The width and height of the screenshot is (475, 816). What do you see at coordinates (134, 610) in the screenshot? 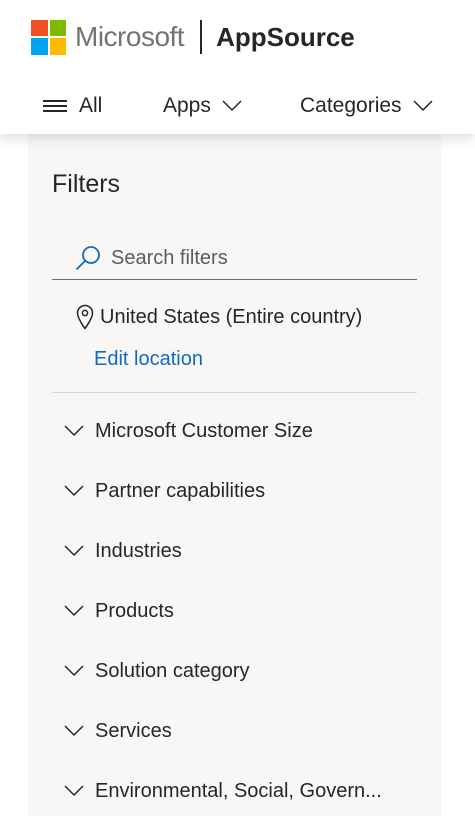
I see `filter-label: Products` at bounding box center [134, 610].